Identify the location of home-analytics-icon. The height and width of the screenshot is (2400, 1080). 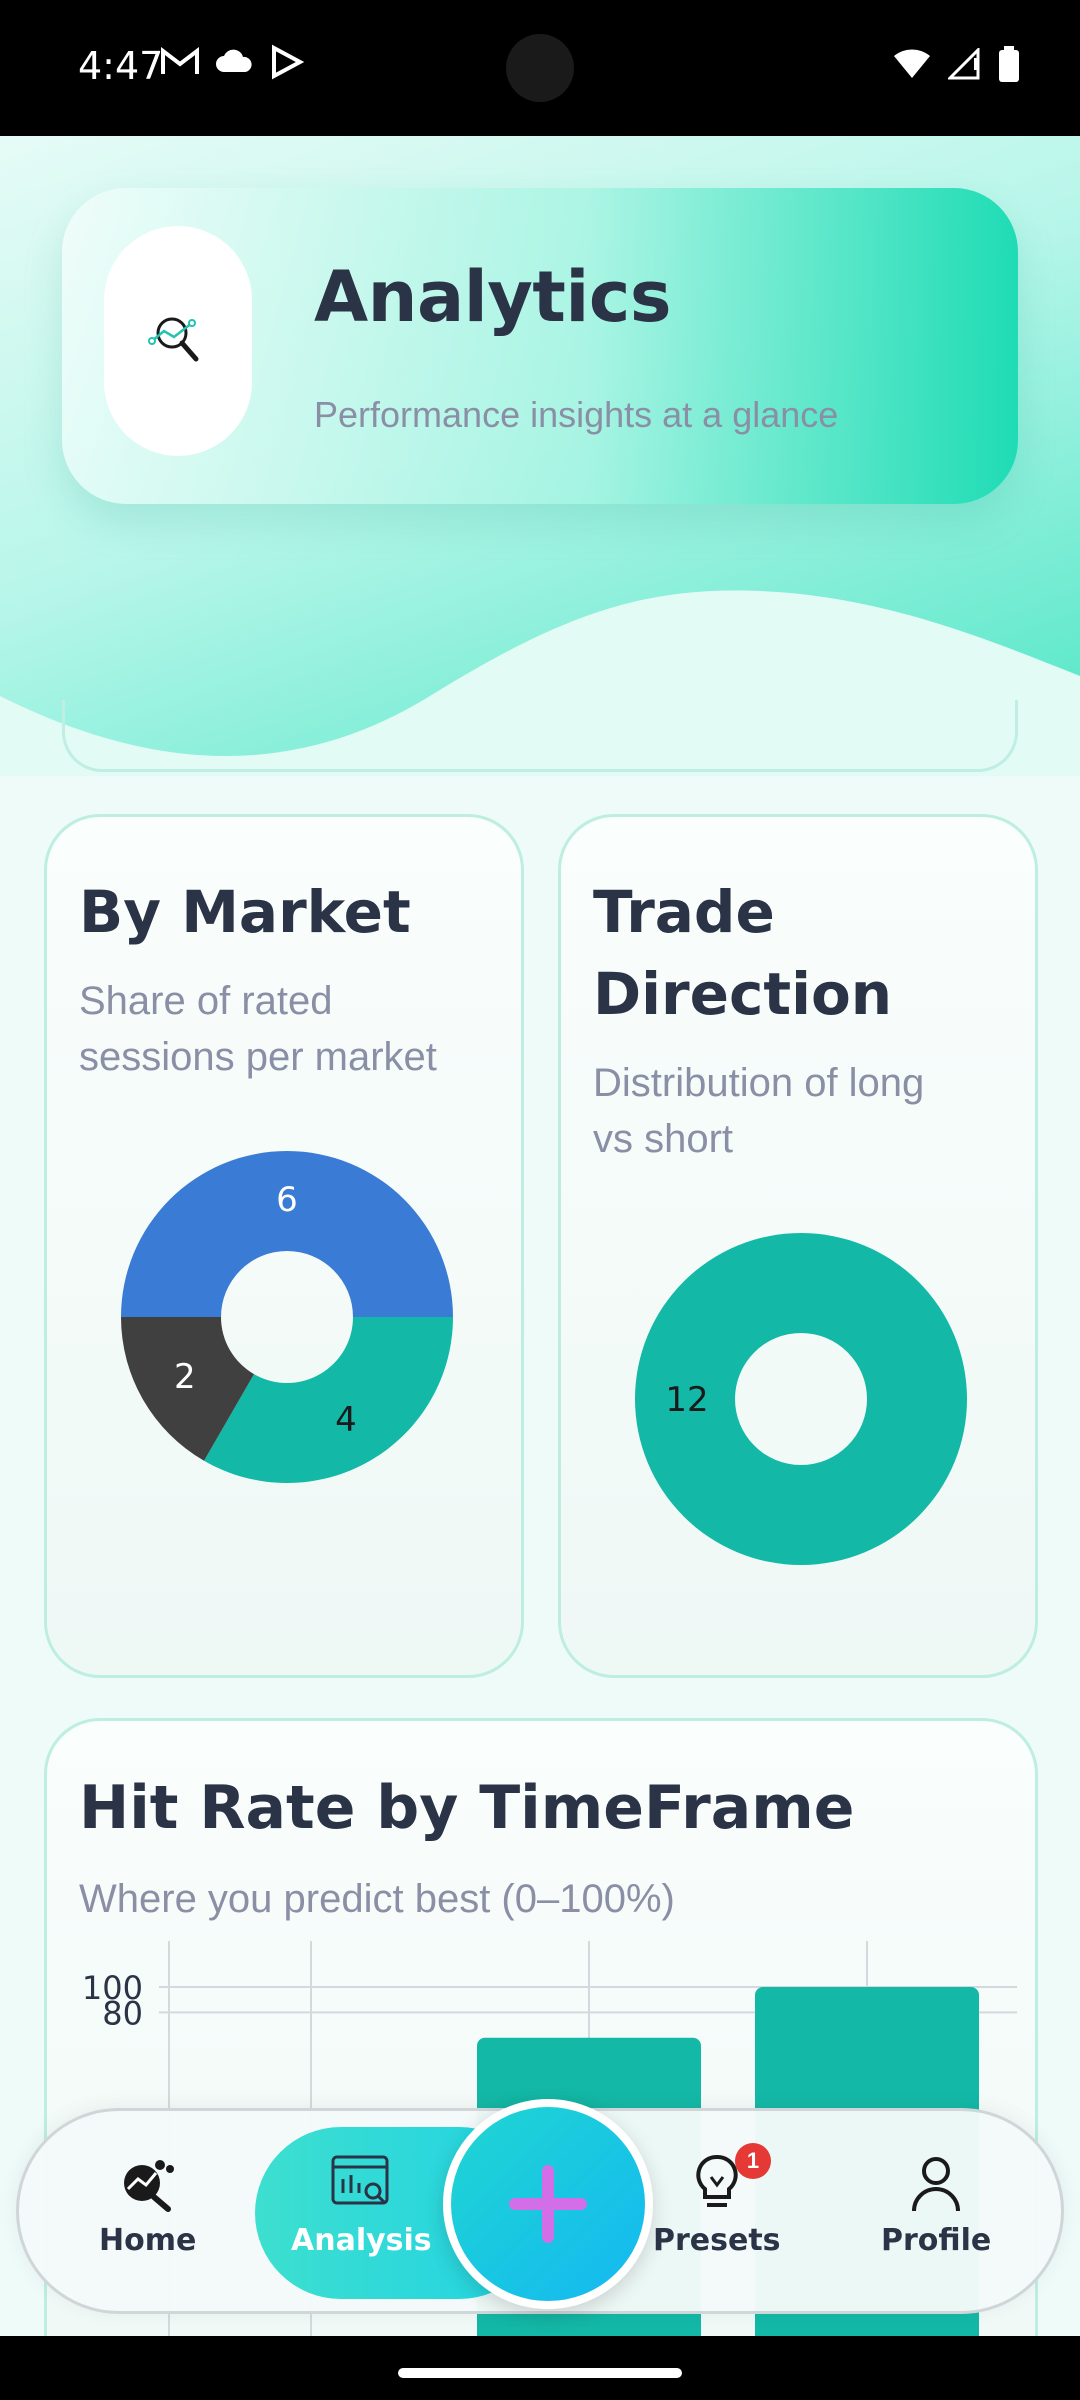
(148, 2186).